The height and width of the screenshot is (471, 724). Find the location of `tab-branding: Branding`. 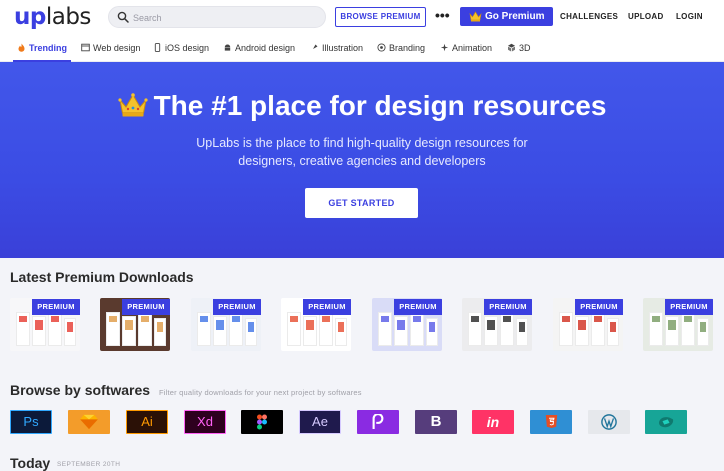

tab-branding: Branding is located at coordinates (401, 48).